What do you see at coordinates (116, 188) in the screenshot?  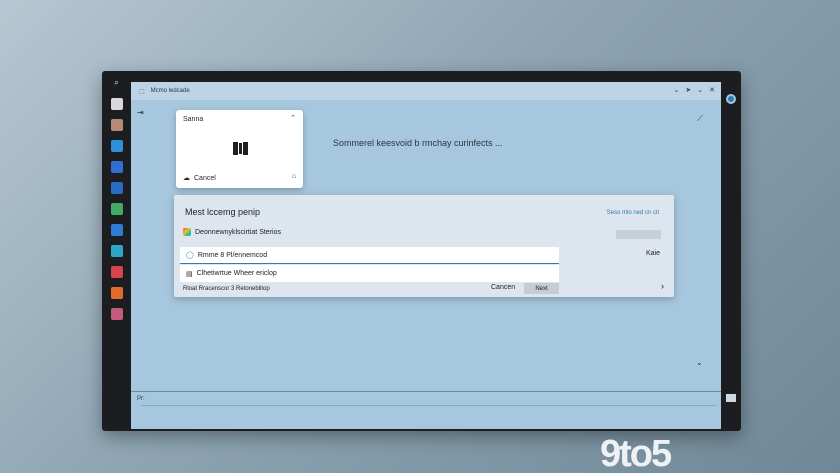 I see `mail-icon` at bounding box center [116, 188].